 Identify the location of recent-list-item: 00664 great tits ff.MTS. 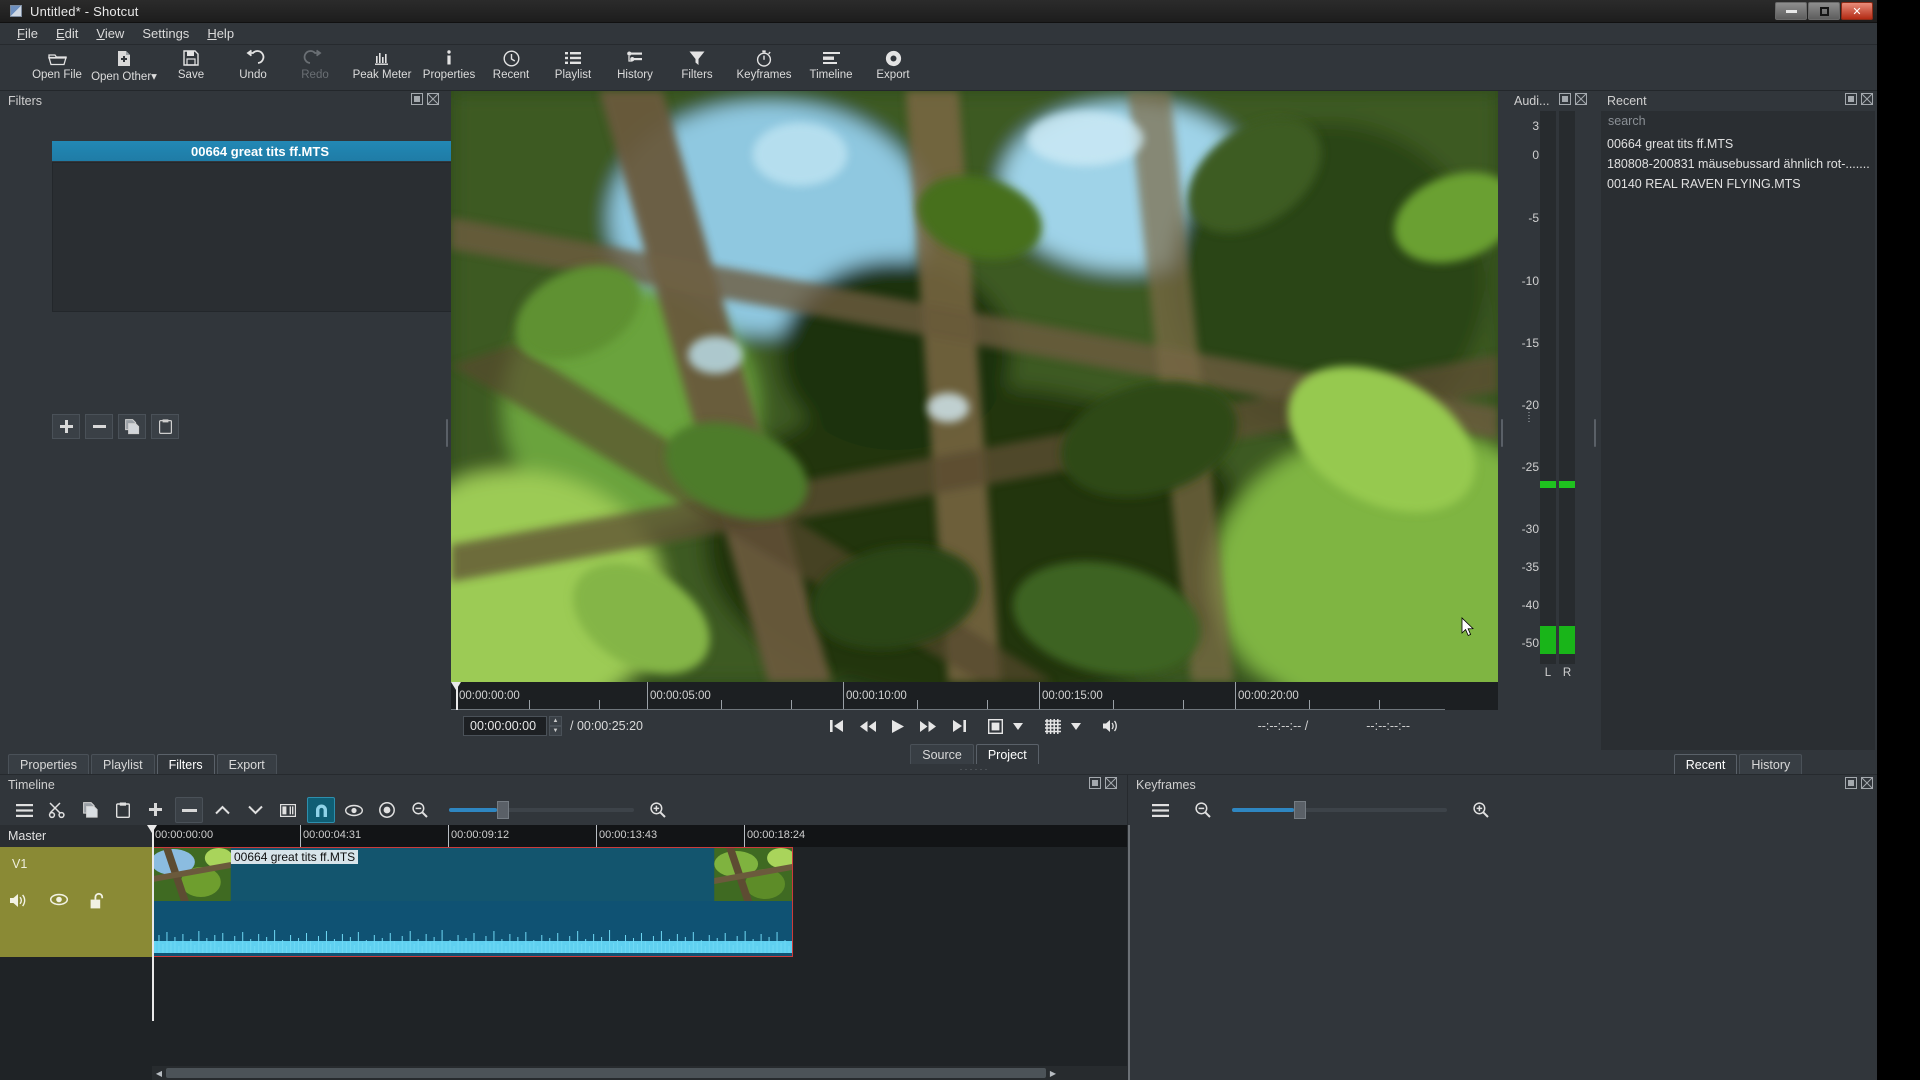
(1738, 144).